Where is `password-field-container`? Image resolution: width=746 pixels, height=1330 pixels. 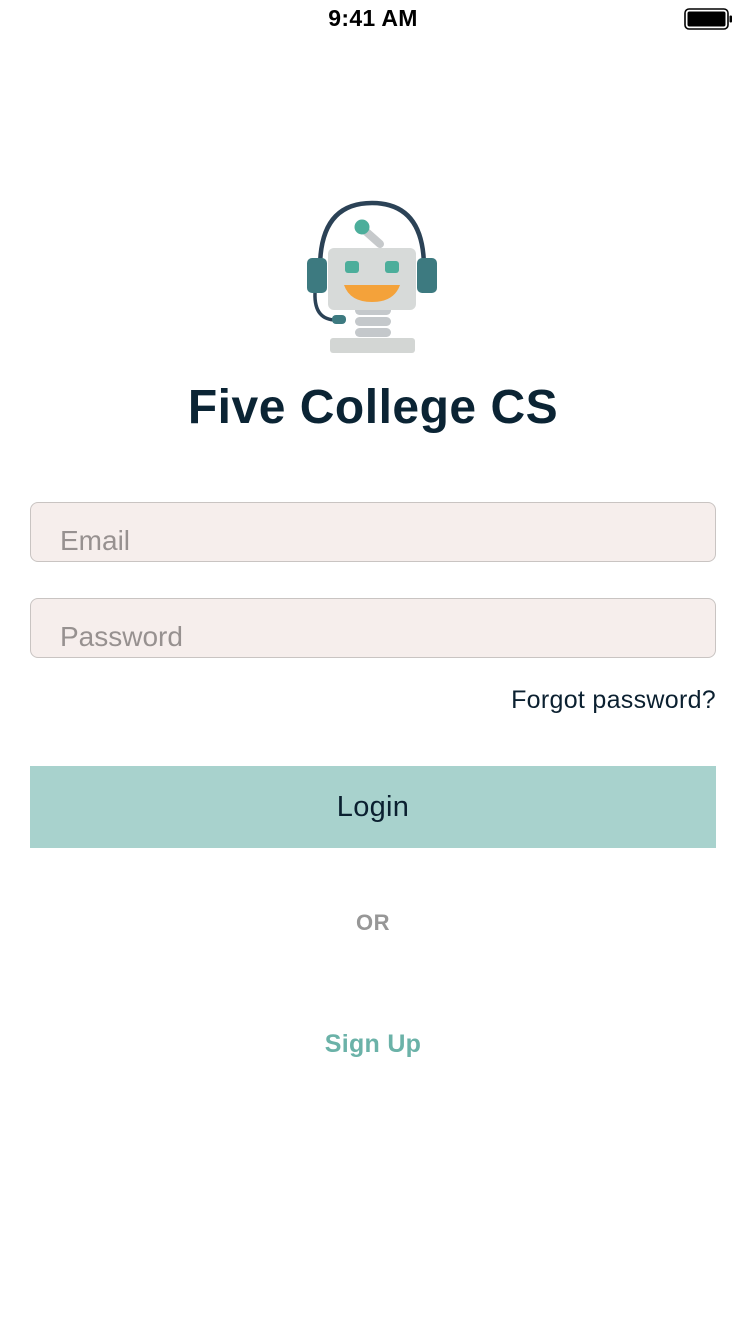 password-field-container is located at coordinates (373, 628).